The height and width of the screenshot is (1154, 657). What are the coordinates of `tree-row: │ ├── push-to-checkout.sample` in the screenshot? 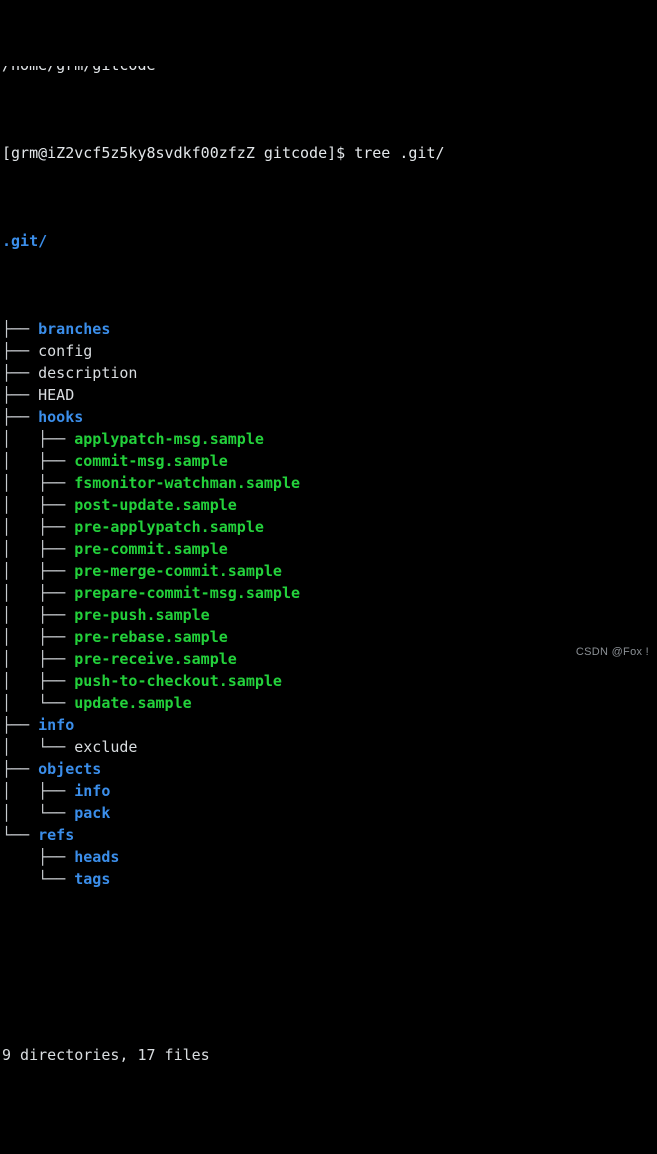 It's located at (329, 681).